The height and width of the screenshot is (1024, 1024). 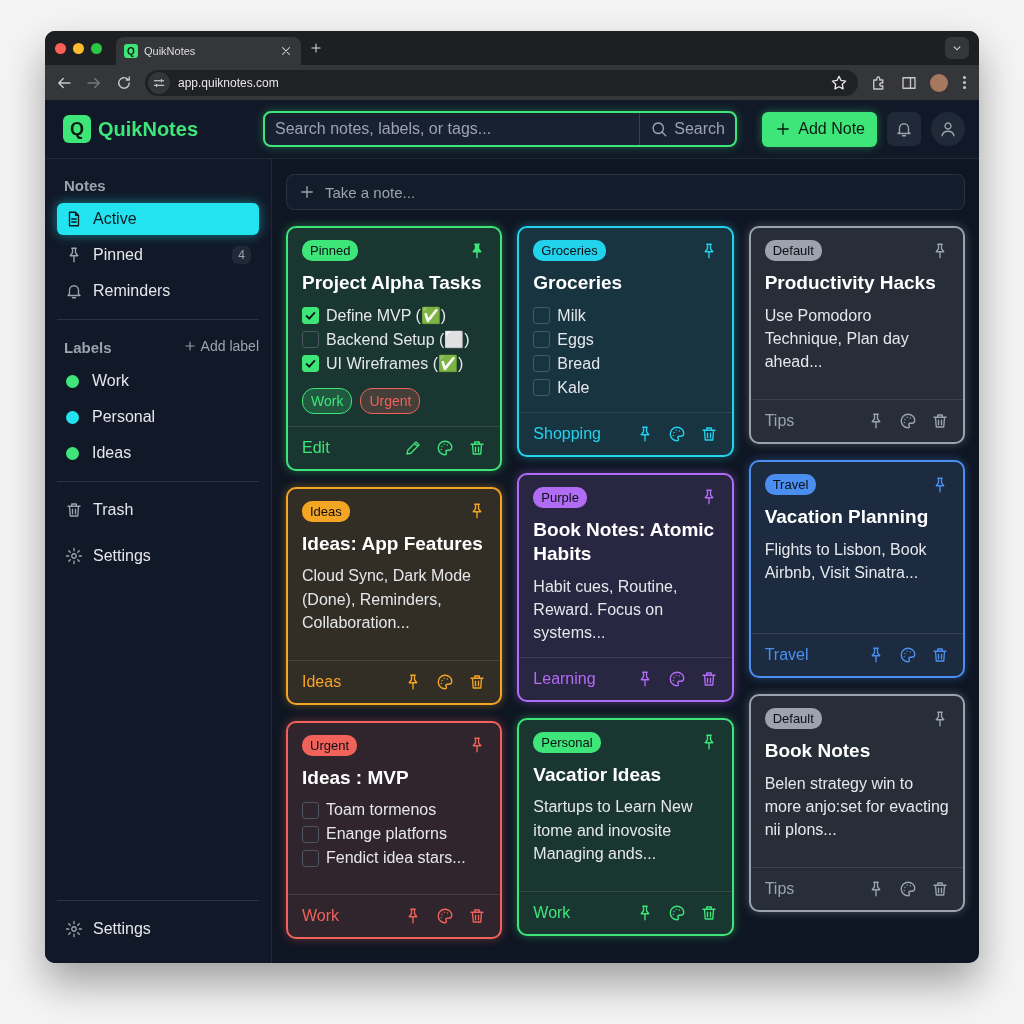 What do you see at coordinates (158, 219) in the screenshot?
I see `sidebar-item: Active` at bounding box center [158, 219].